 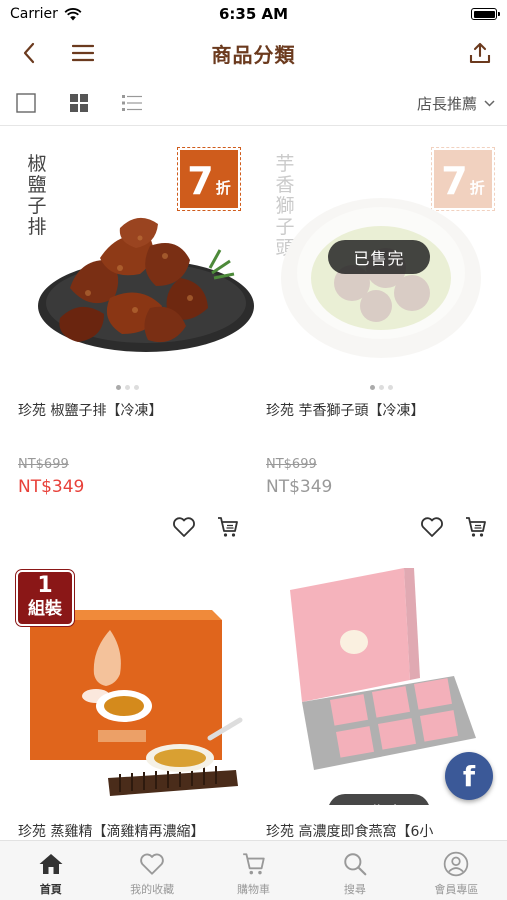 I want to click on search-icon, so click(x=355, y=864).